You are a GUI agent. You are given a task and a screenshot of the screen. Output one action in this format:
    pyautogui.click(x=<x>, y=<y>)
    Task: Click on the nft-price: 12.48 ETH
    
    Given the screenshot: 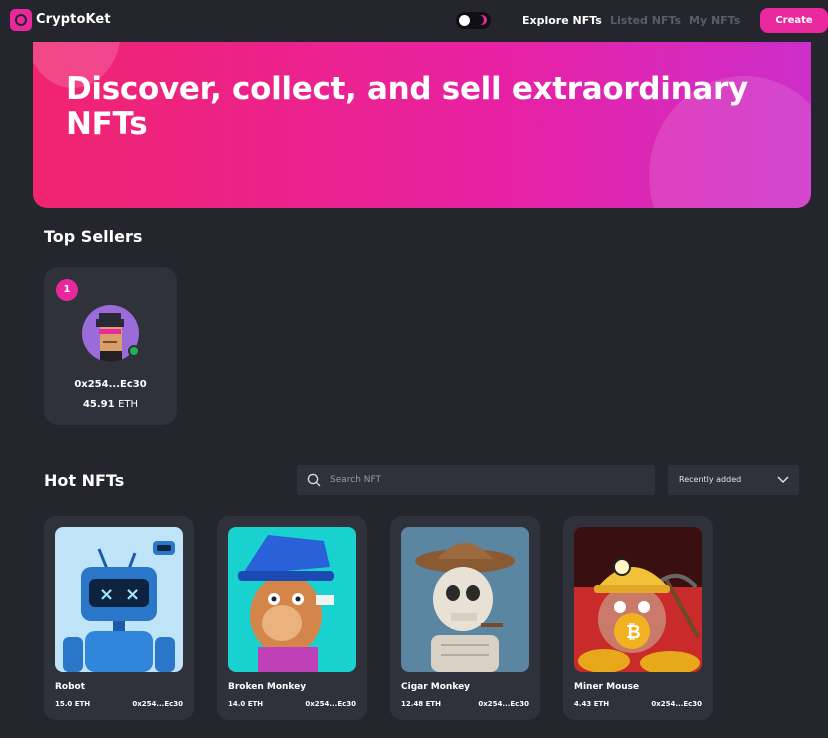 What is the action you would take?
    pyautogui.click(x=421, y=704)
    